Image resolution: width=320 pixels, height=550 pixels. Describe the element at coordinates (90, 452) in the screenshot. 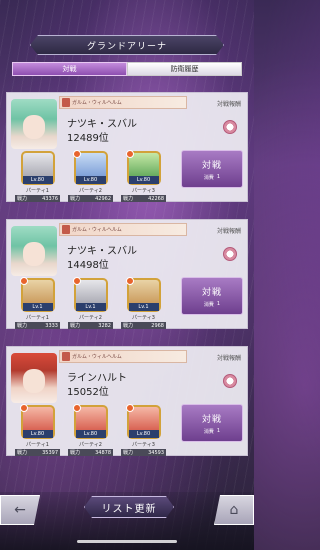

I see `team-power: 戦力 34878` at that location.